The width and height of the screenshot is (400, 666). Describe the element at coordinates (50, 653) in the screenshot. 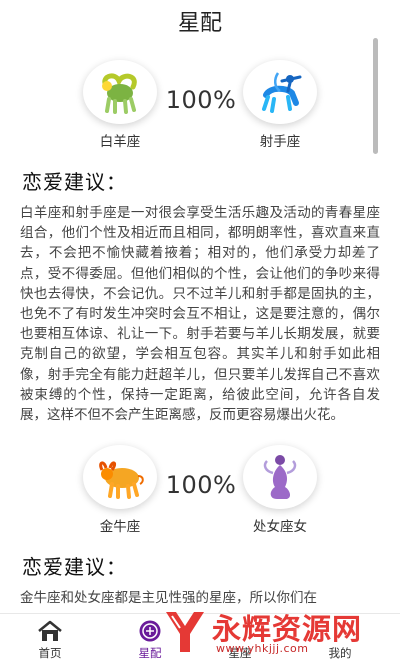

I see `tab-label: 首页` at that location.